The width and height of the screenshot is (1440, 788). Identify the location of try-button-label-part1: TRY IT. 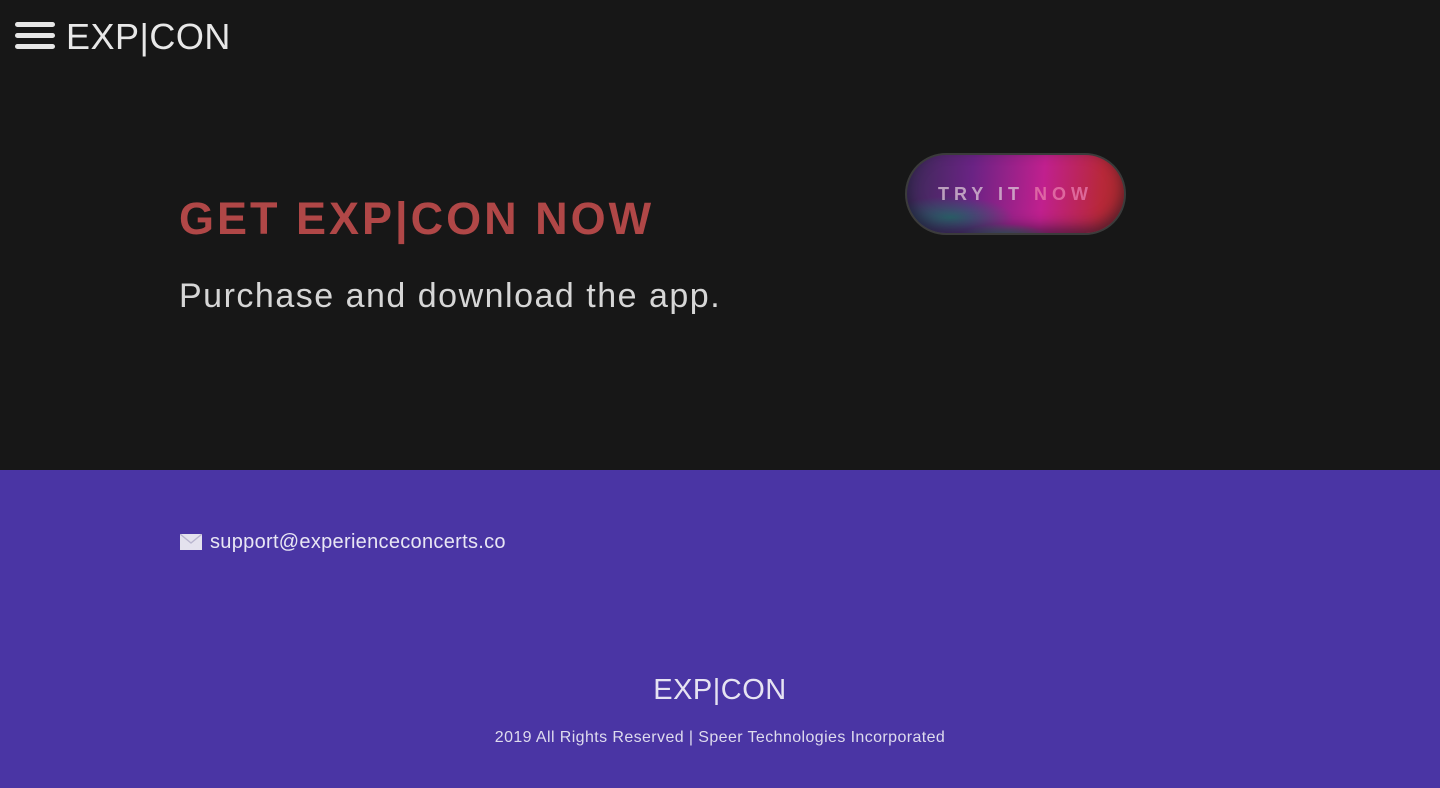
(985, 193).